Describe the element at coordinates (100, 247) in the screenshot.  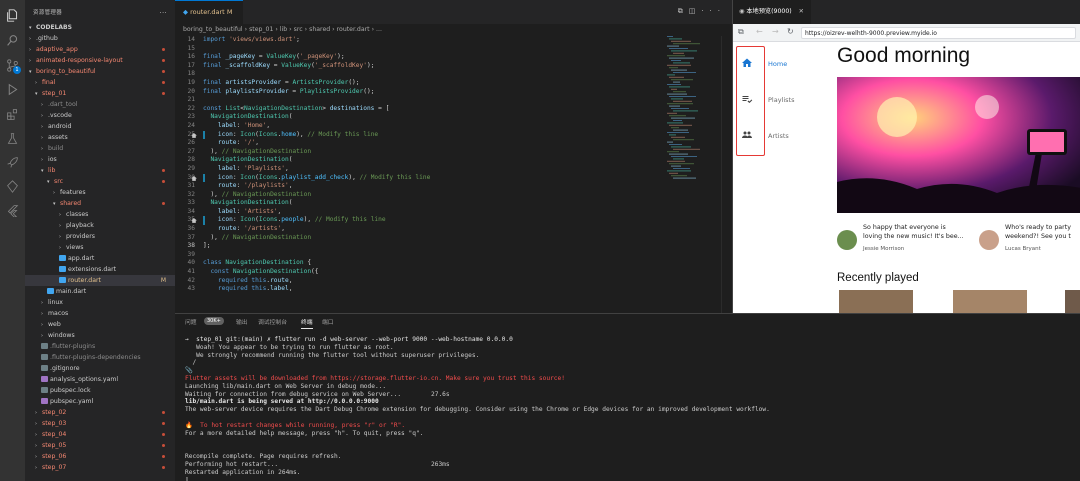
I see `tree-folder: › views` at that location.